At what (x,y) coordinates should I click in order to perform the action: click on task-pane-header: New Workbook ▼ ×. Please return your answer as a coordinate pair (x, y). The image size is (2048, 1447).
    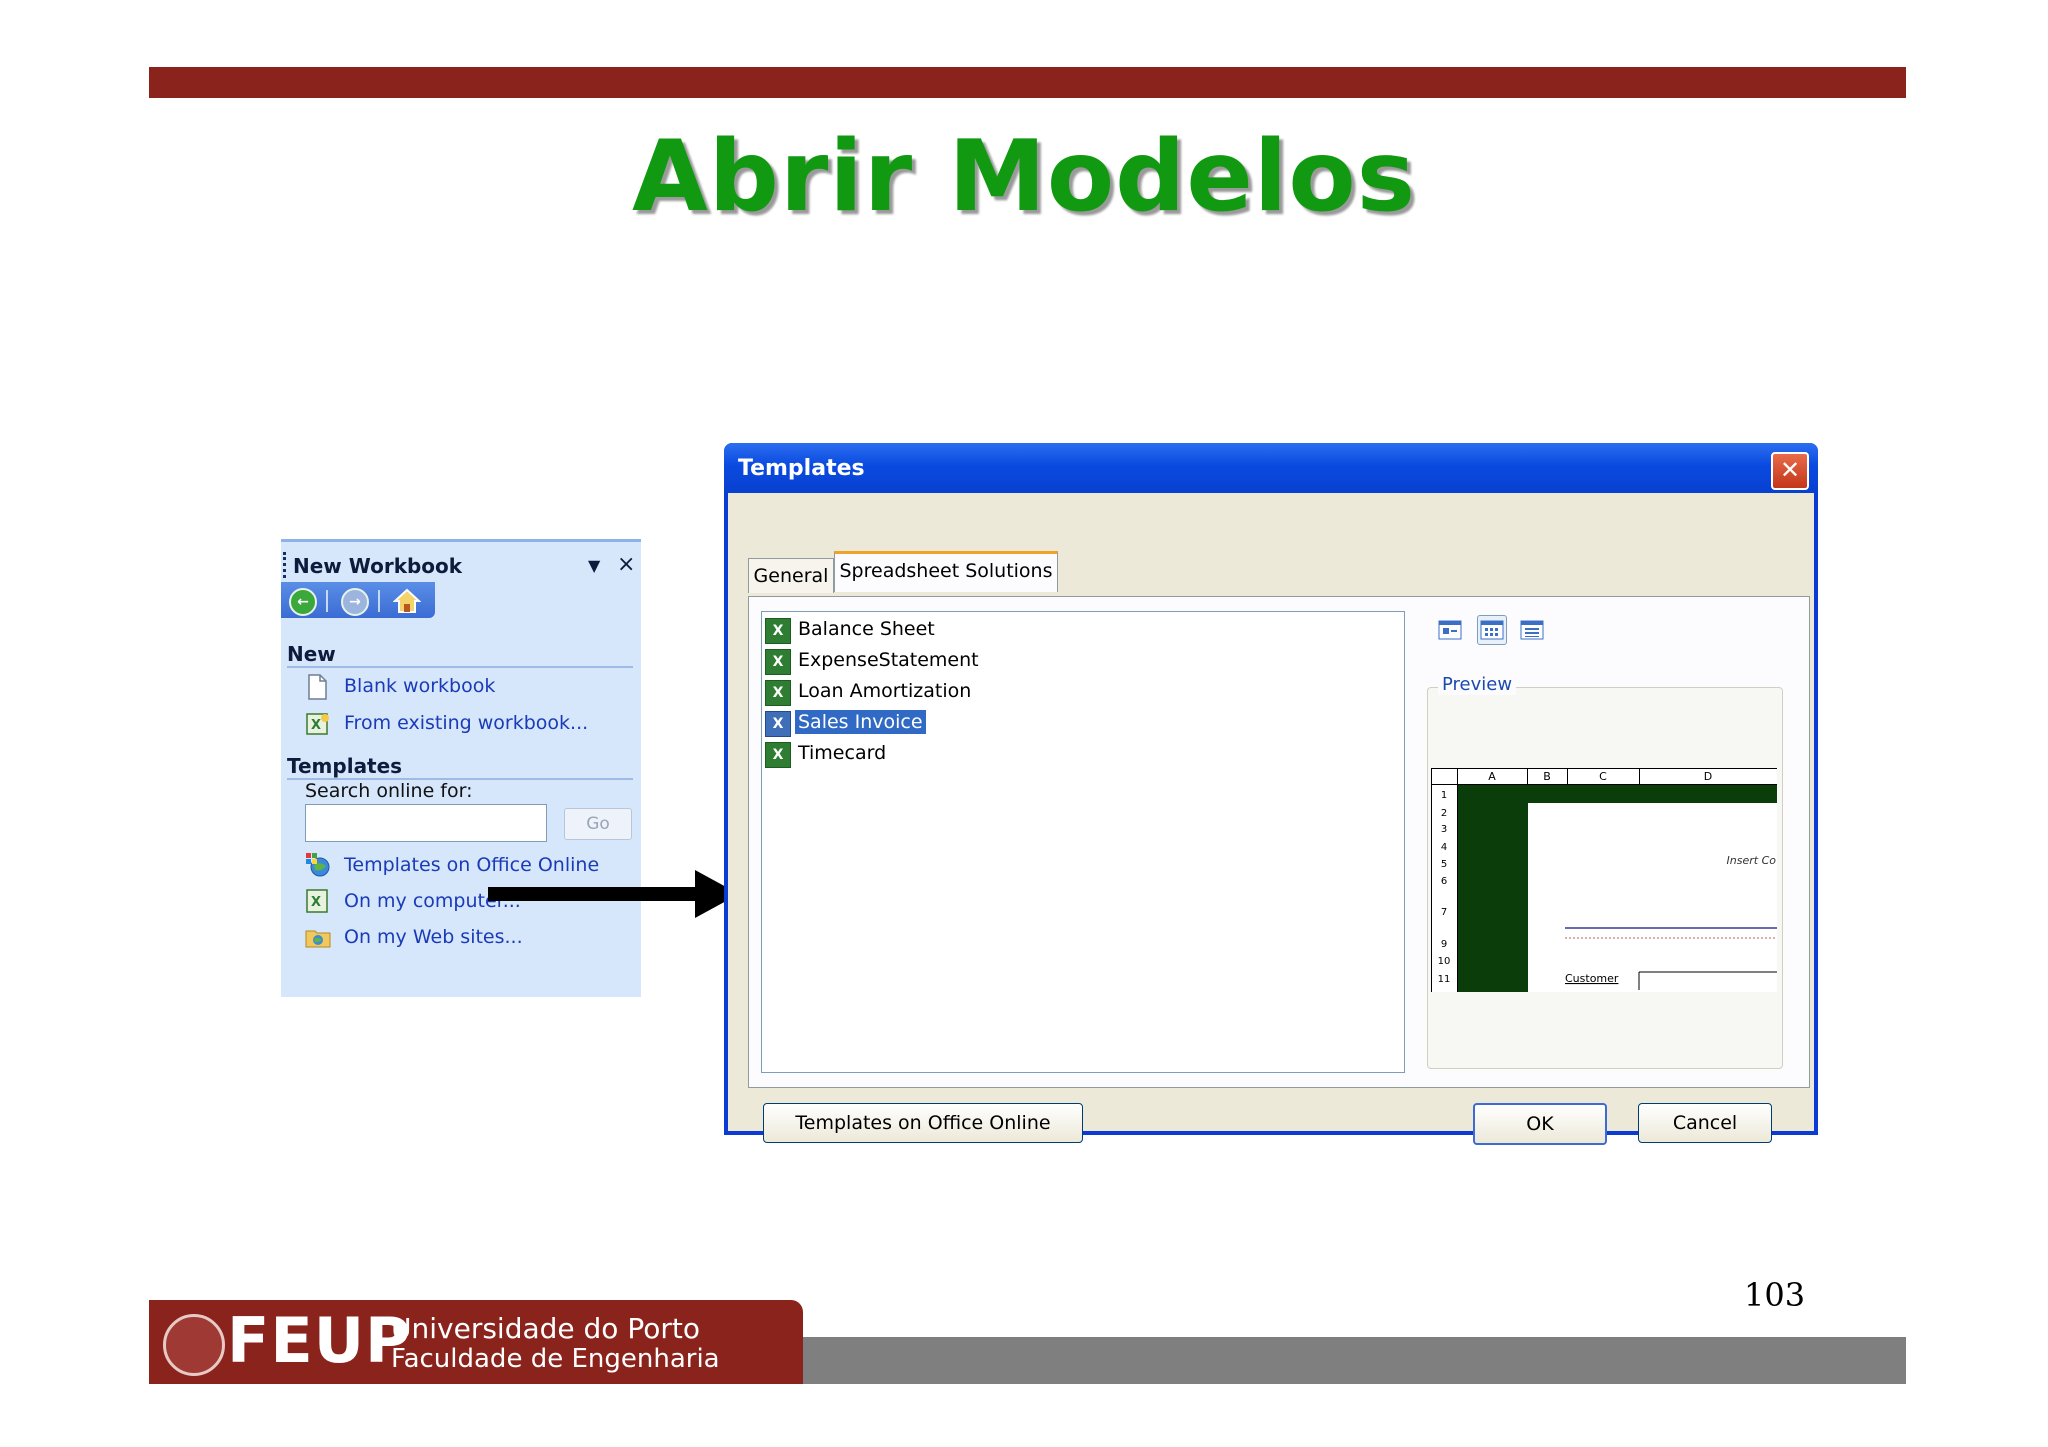
    Looking at the image, I should click on (461, 565).